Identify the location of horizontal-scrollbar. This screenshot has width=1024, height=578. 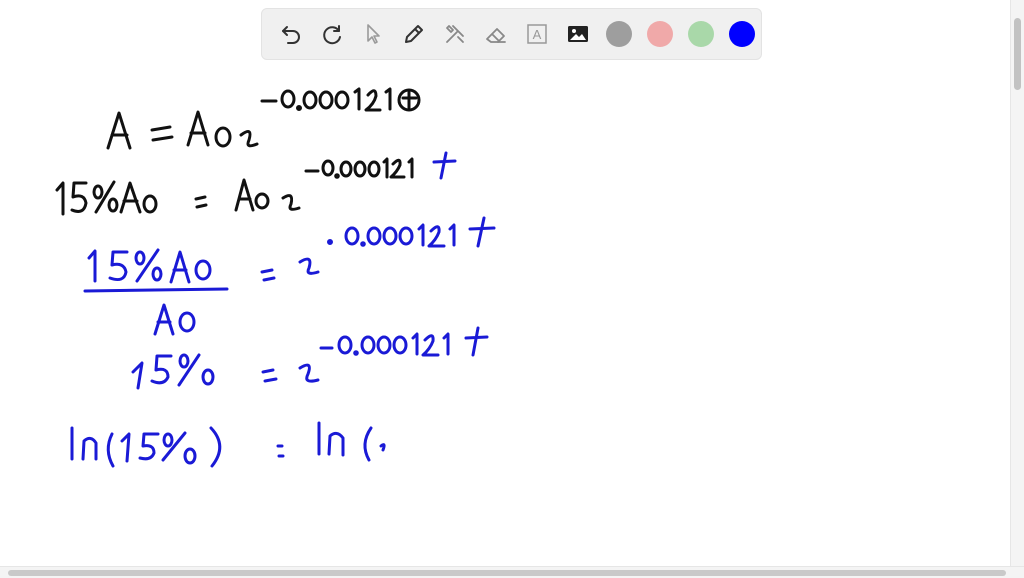
(512, 572).